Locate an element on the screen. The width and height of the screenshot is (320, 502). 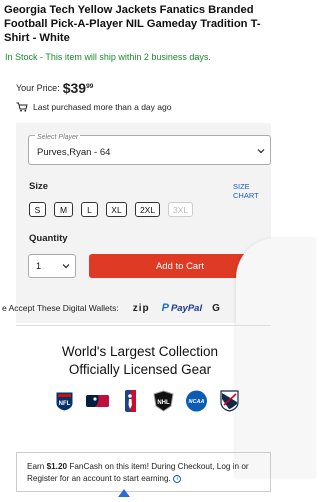
size-option-m: M is located at coordinates (63, 209).